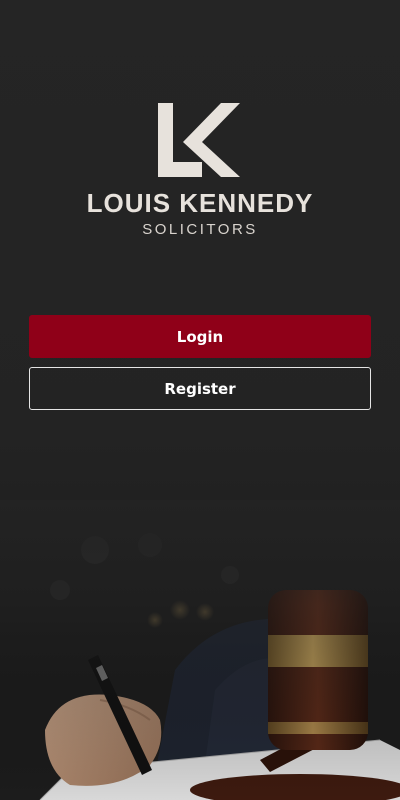 The width and height of the screenshot is (400, 800). I want to click on login-button-label: Login, so click(200, 336).